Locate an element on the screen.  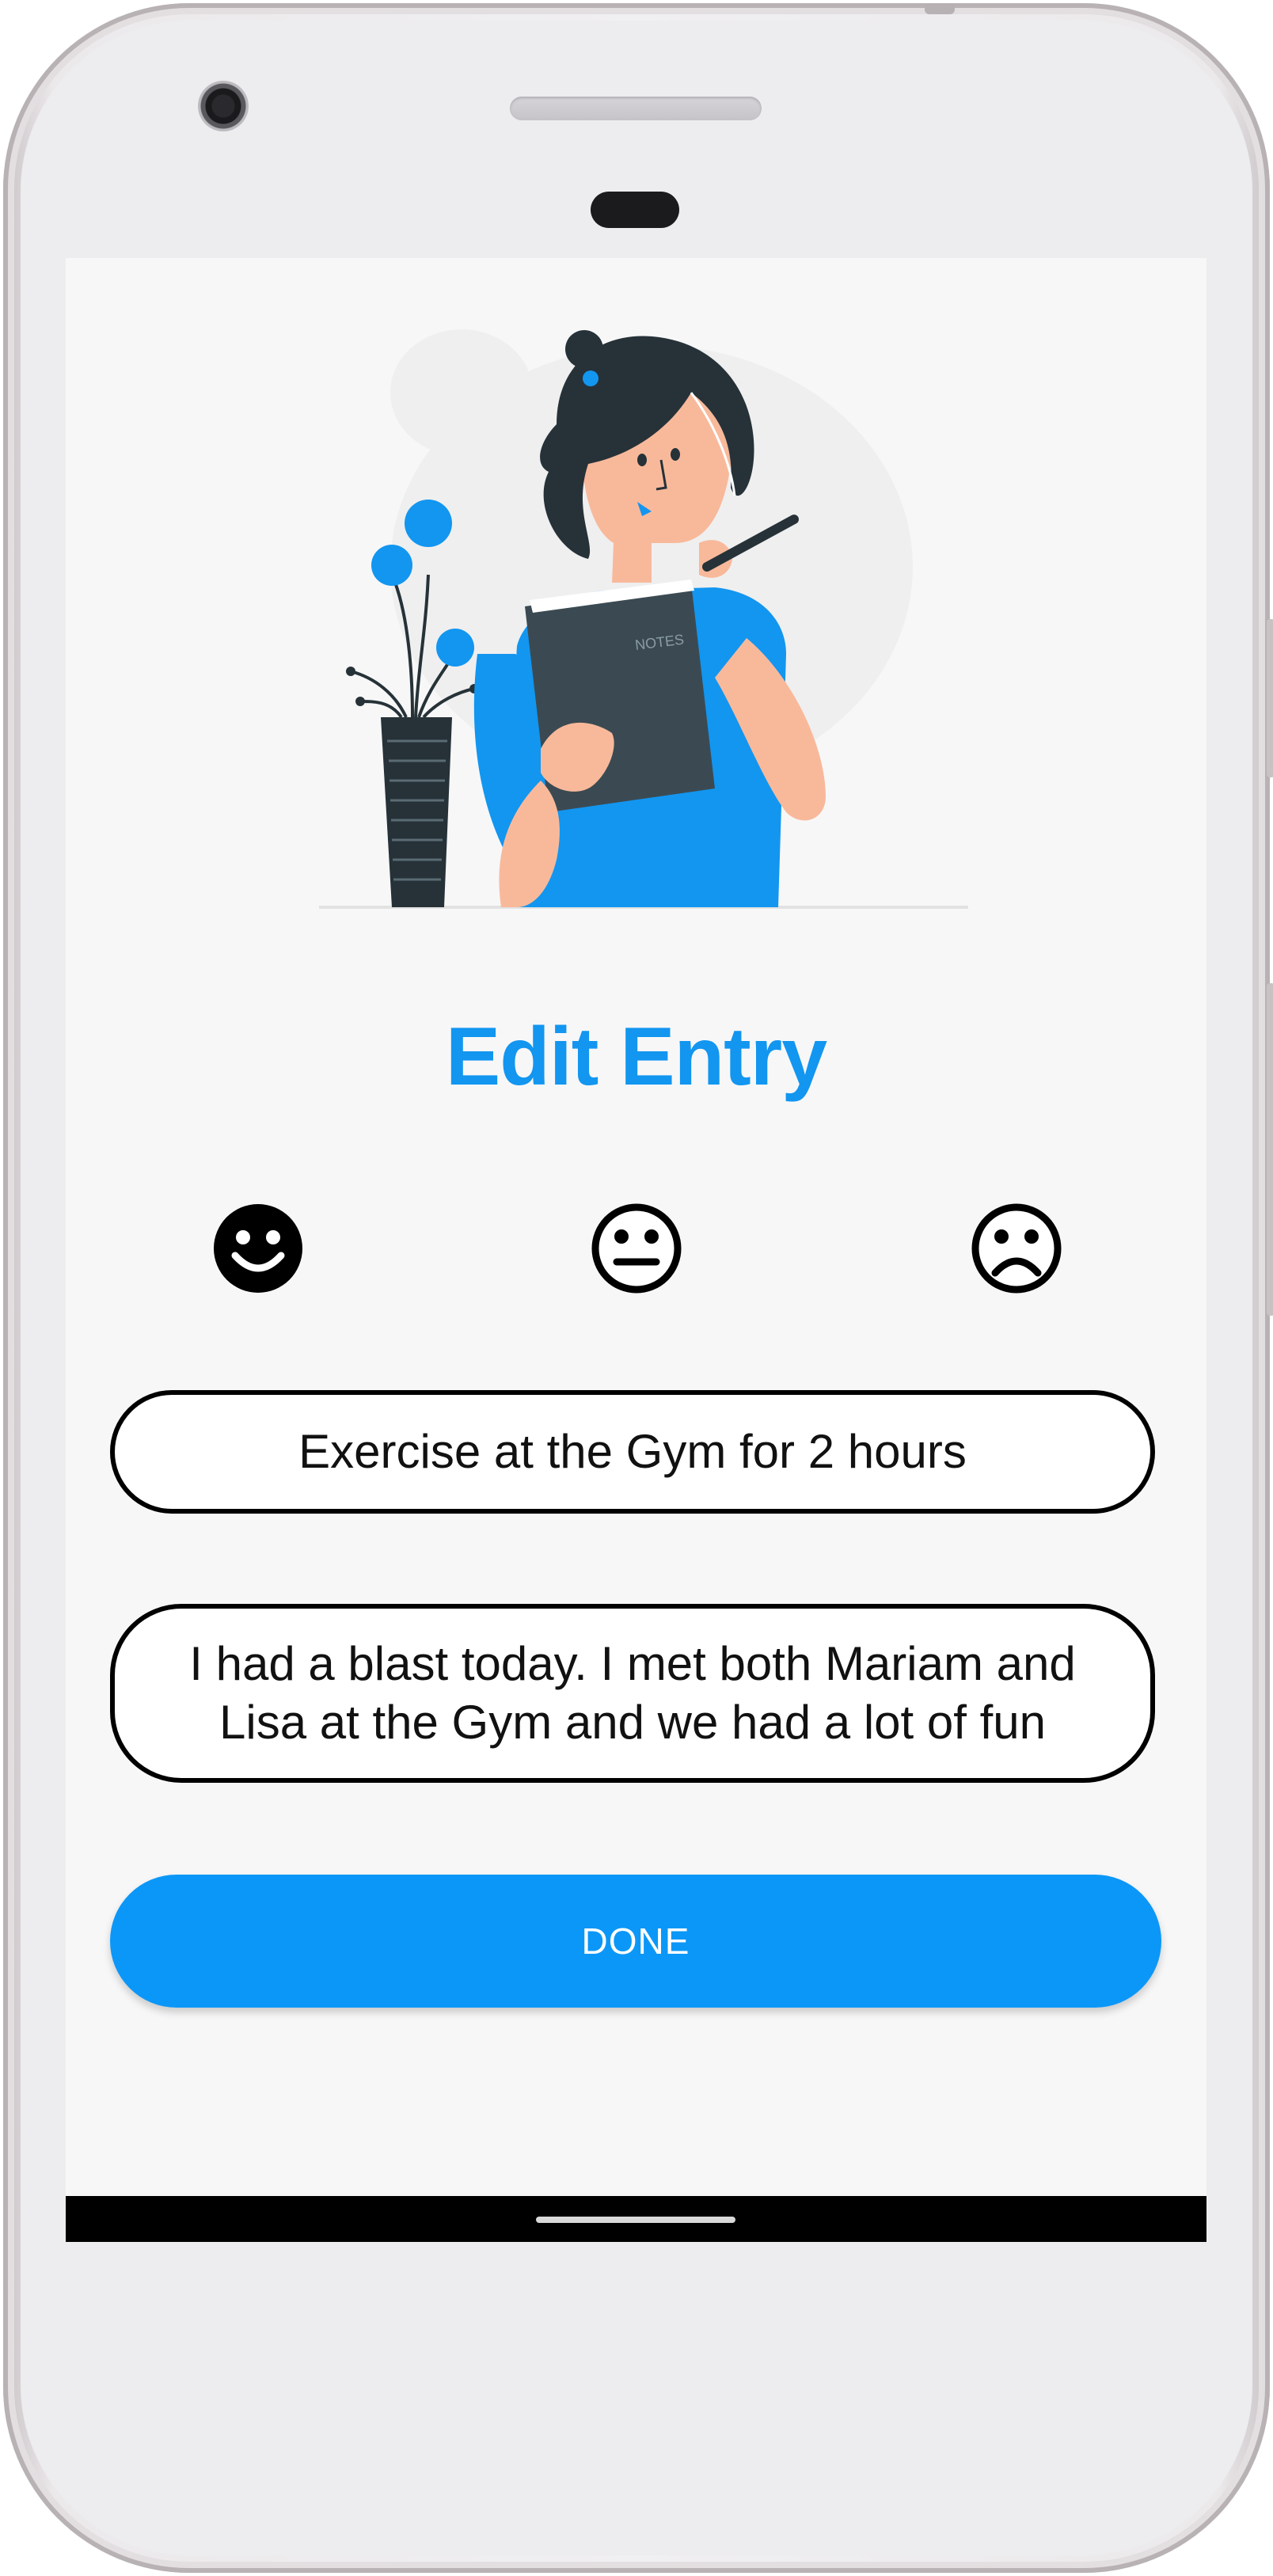
system-navigation-bar is located at coordinates (636, 2219).